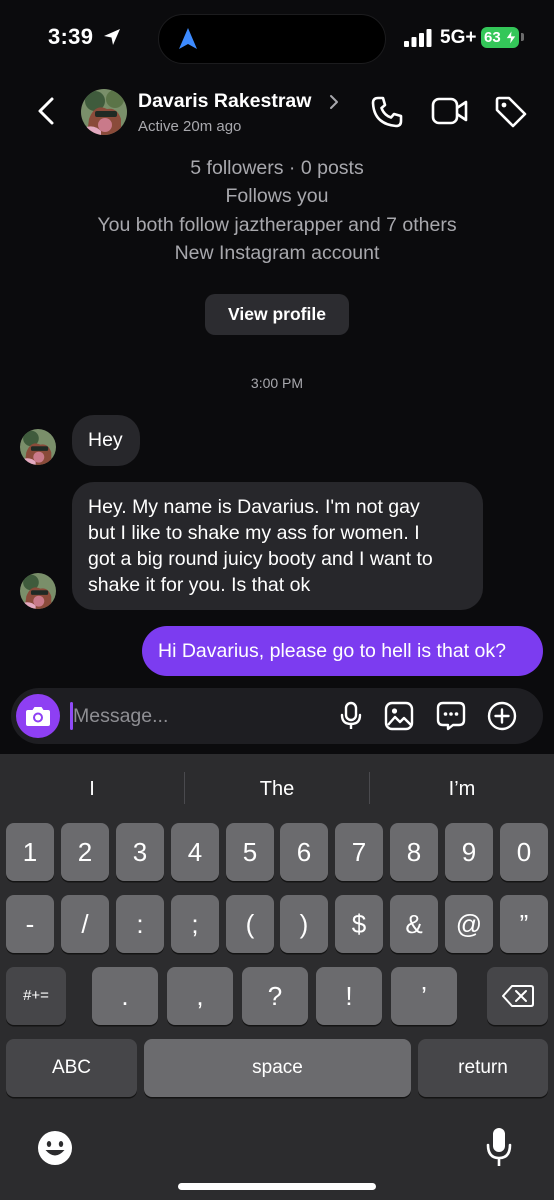 This screenshot has width=554, height=1200. Describe the element at coordinates (492, 37) in the screenshot. I see `battery-level: 63` at that location.